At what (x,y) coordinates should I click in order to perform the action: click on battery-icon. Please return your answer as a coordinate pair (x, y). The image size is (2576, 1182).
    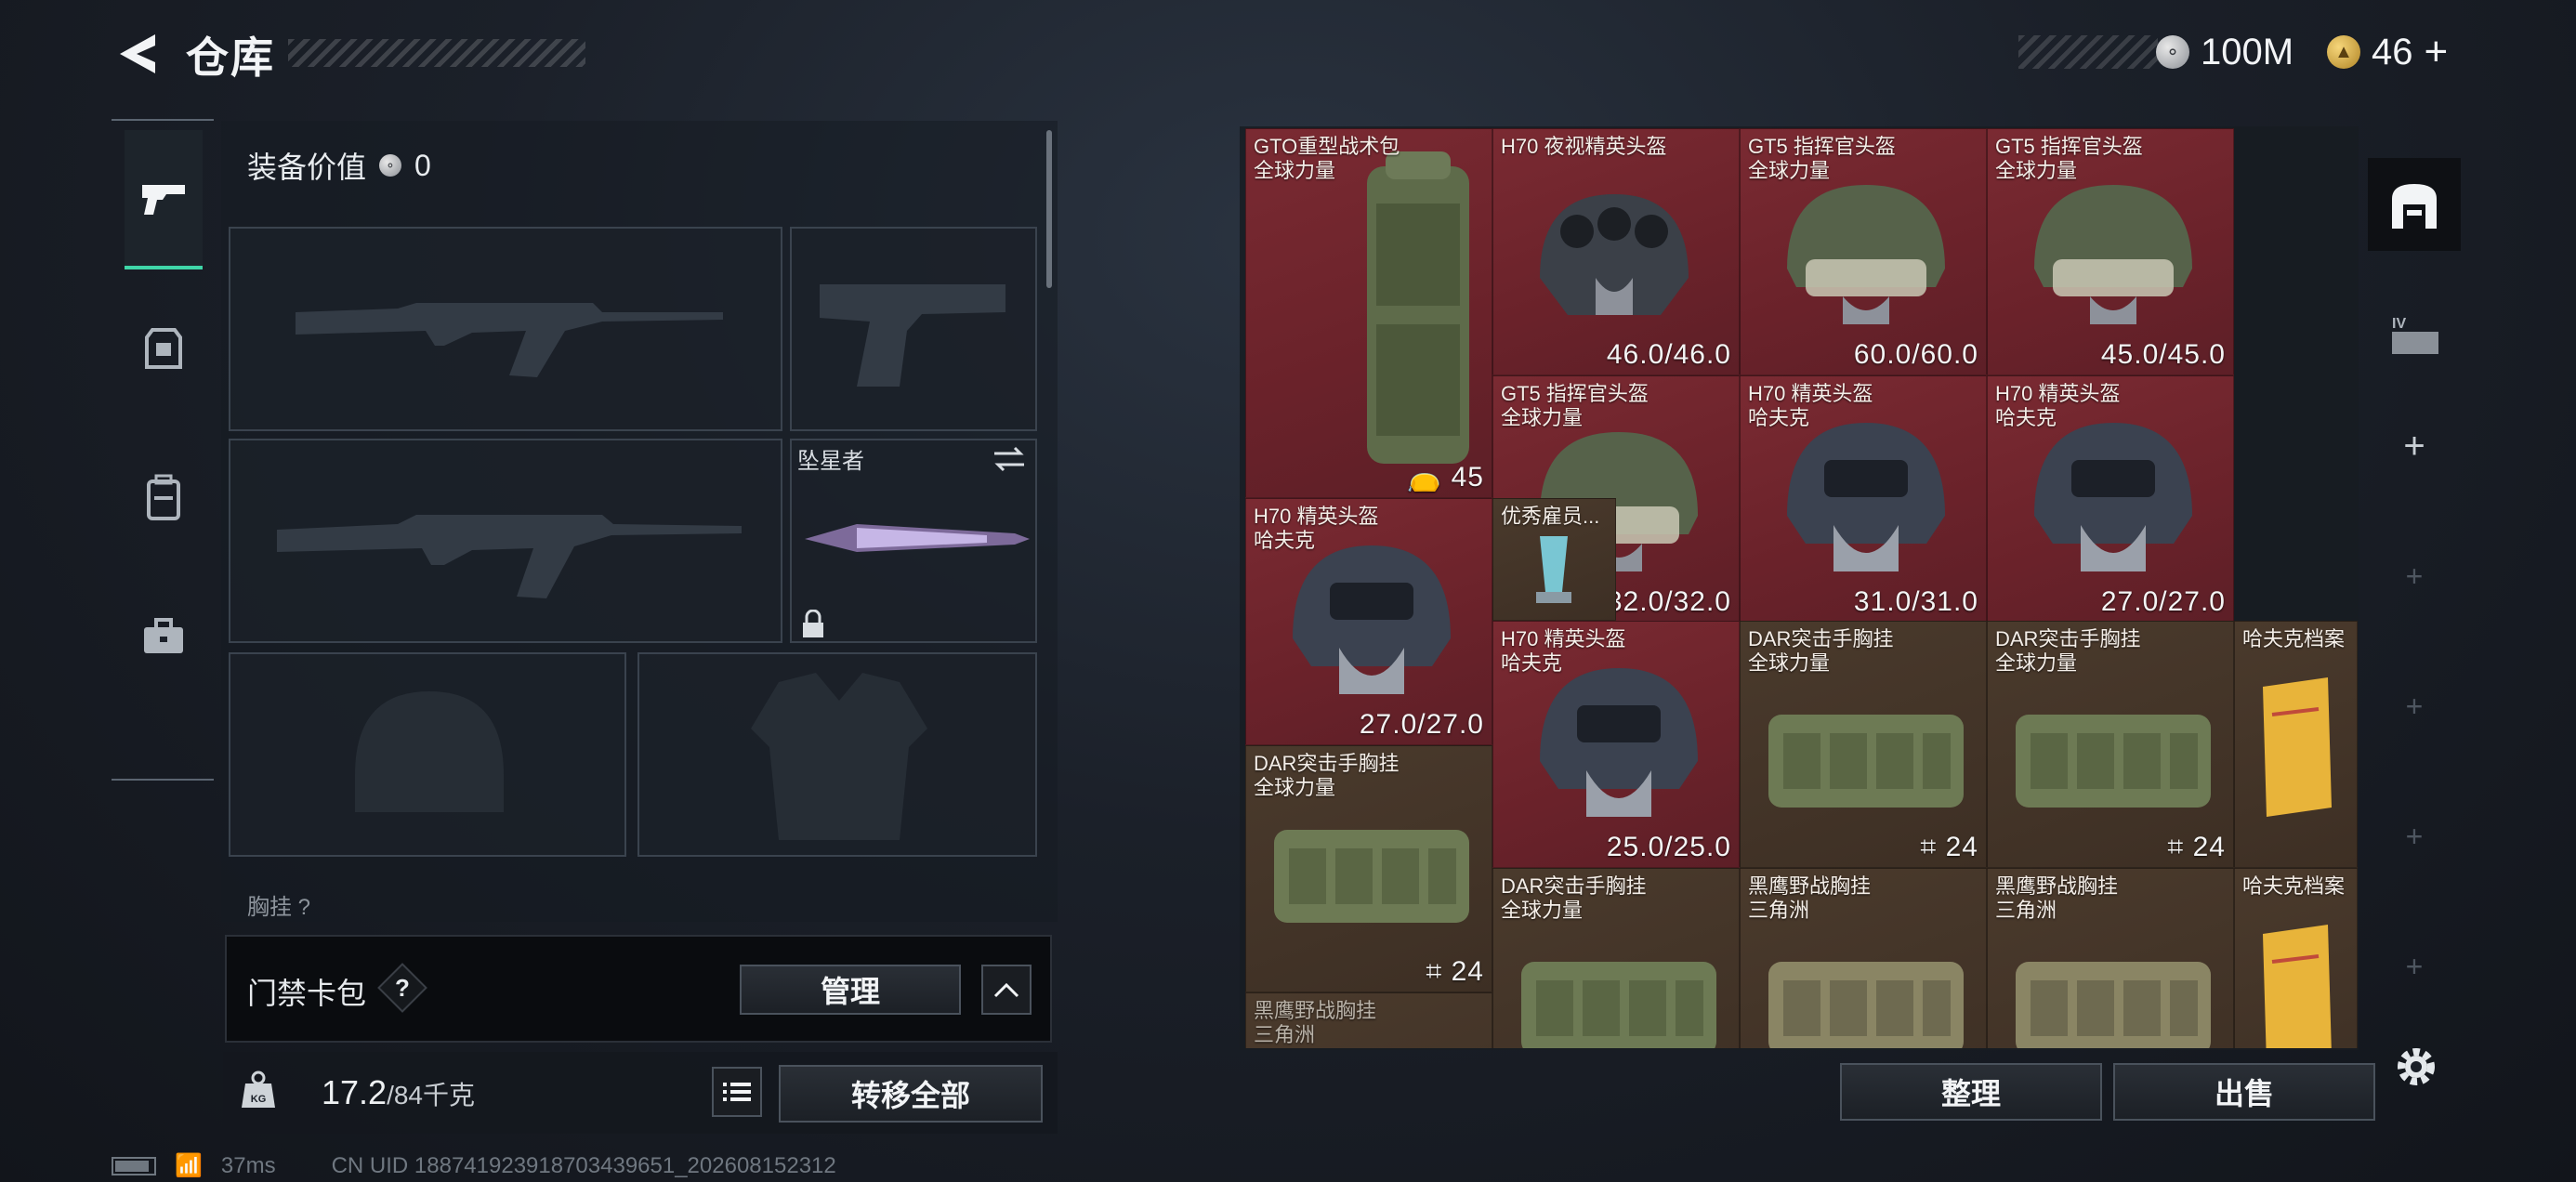
    Looking at the image, I should click on (134, 1165).